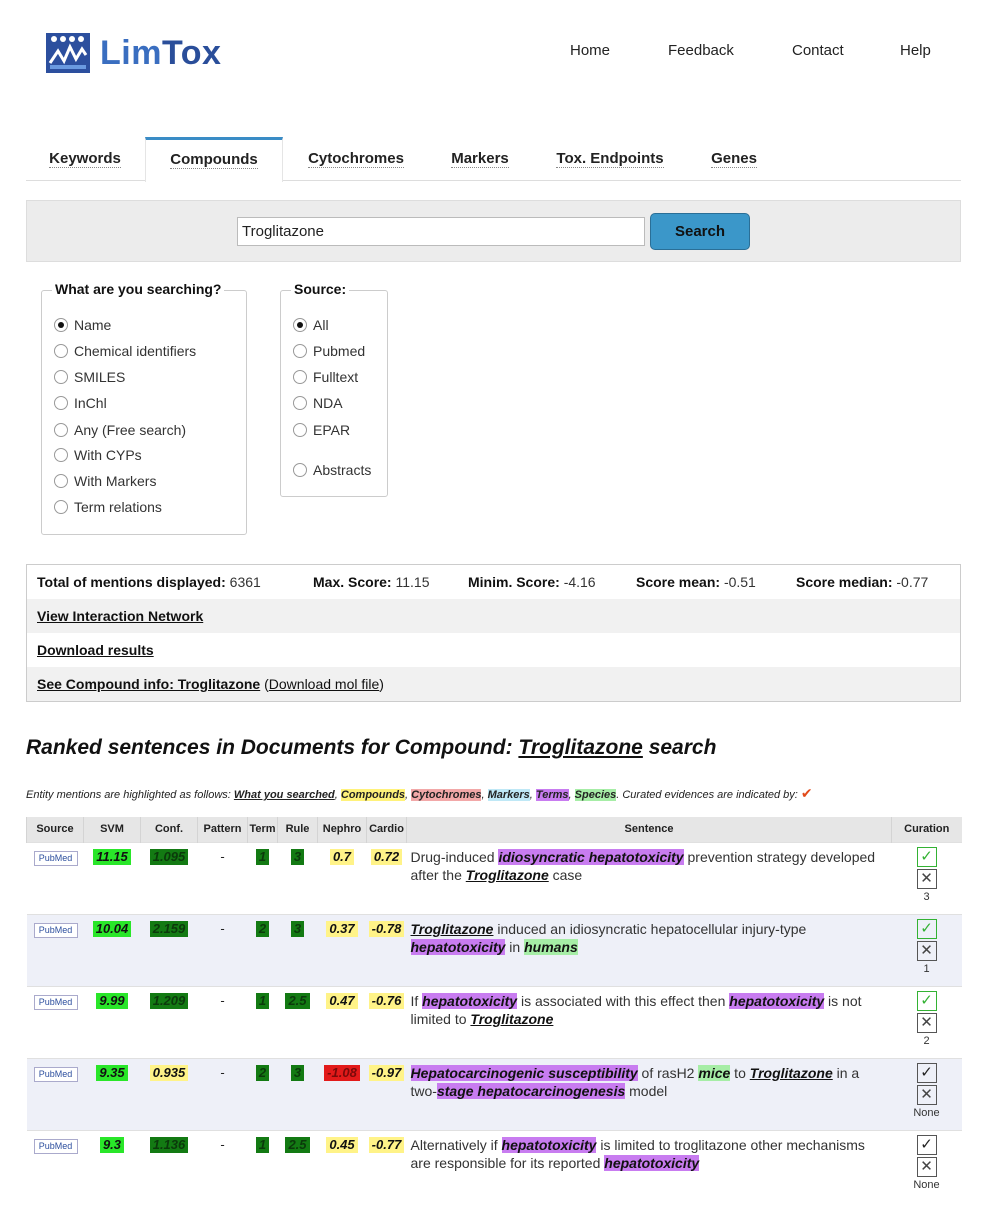  What do you see at coordinates (708, 795) in the screenshot?
I see `legend-outro: . Curated evidences are indicated by:` at bounding box center [708, 795].